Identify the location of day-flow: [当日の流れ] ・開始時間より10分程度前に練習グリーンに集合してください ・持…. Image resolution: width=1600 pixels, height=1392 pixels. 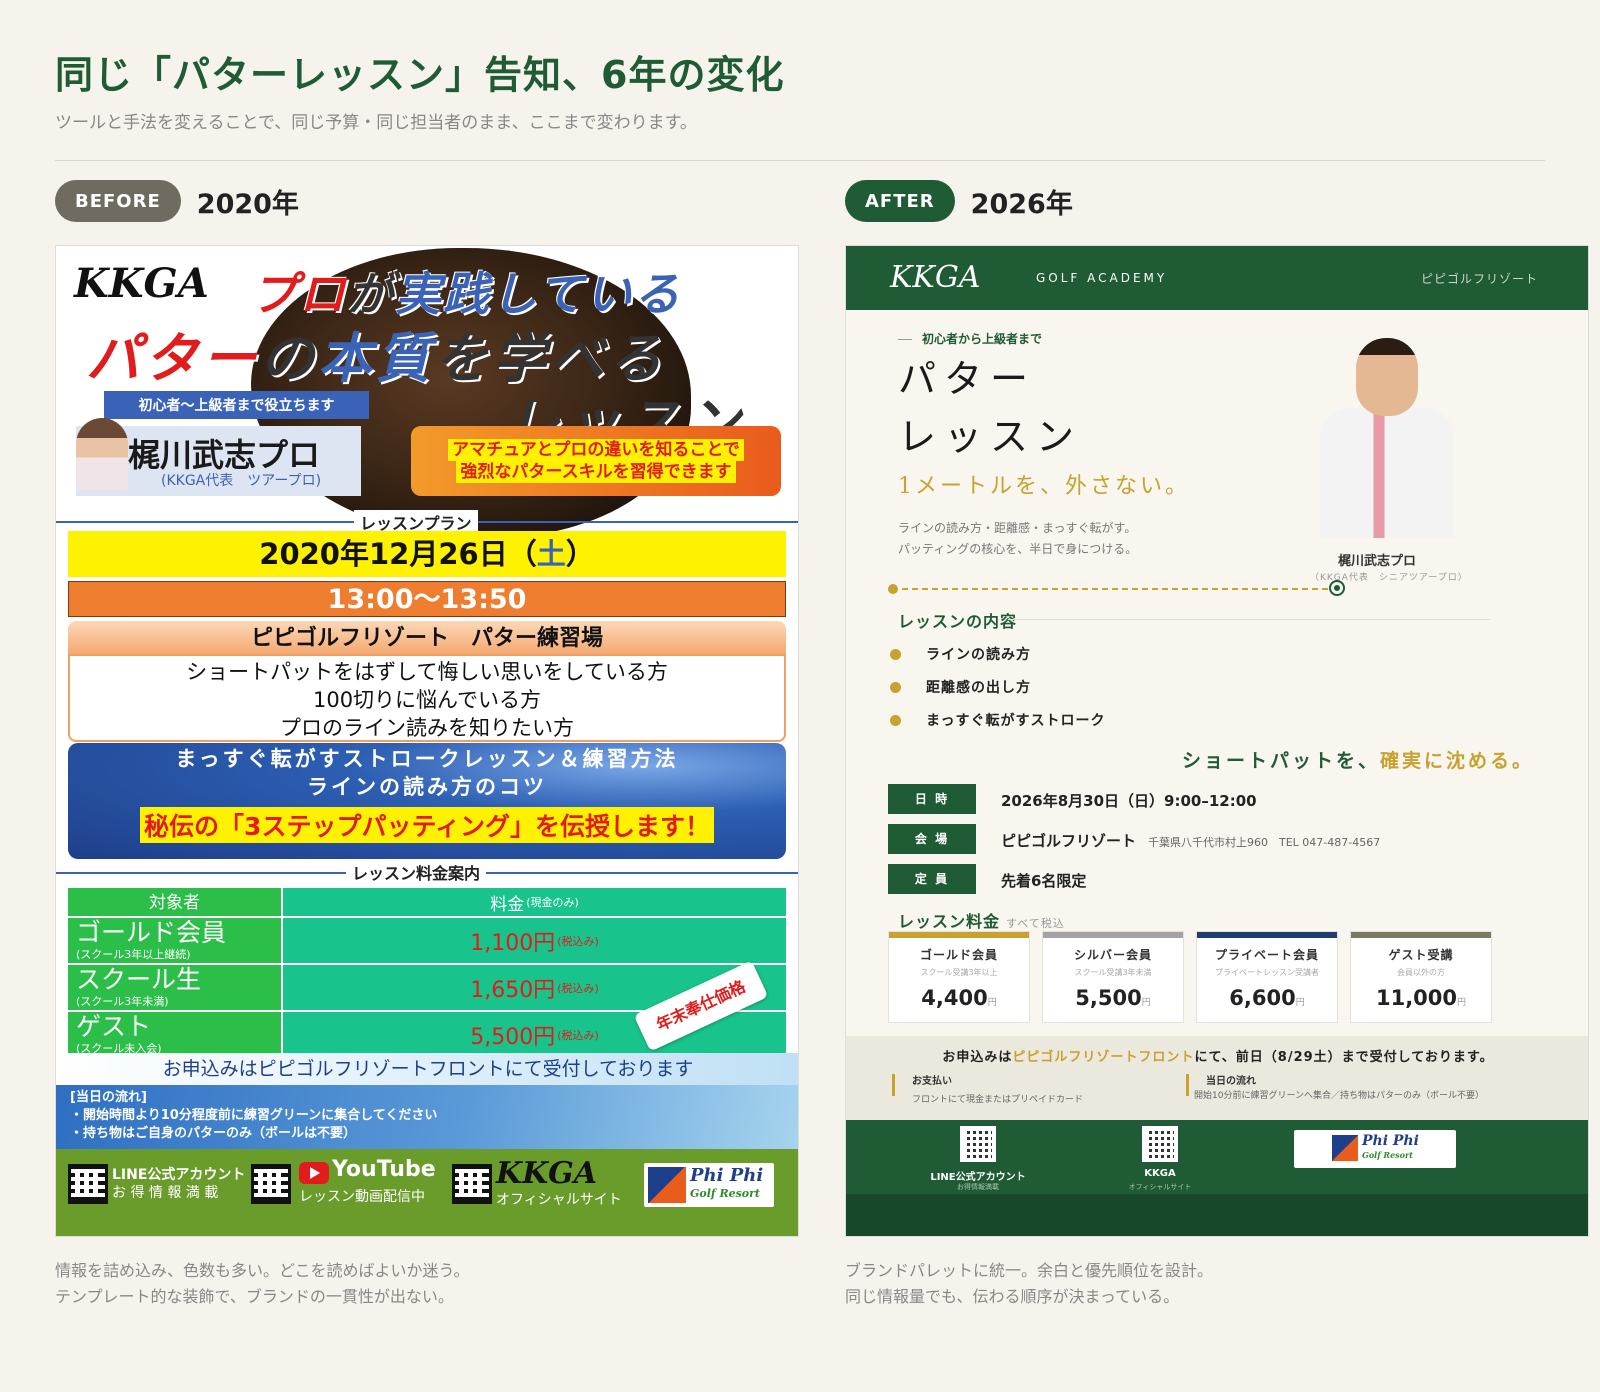
(427, 1117).